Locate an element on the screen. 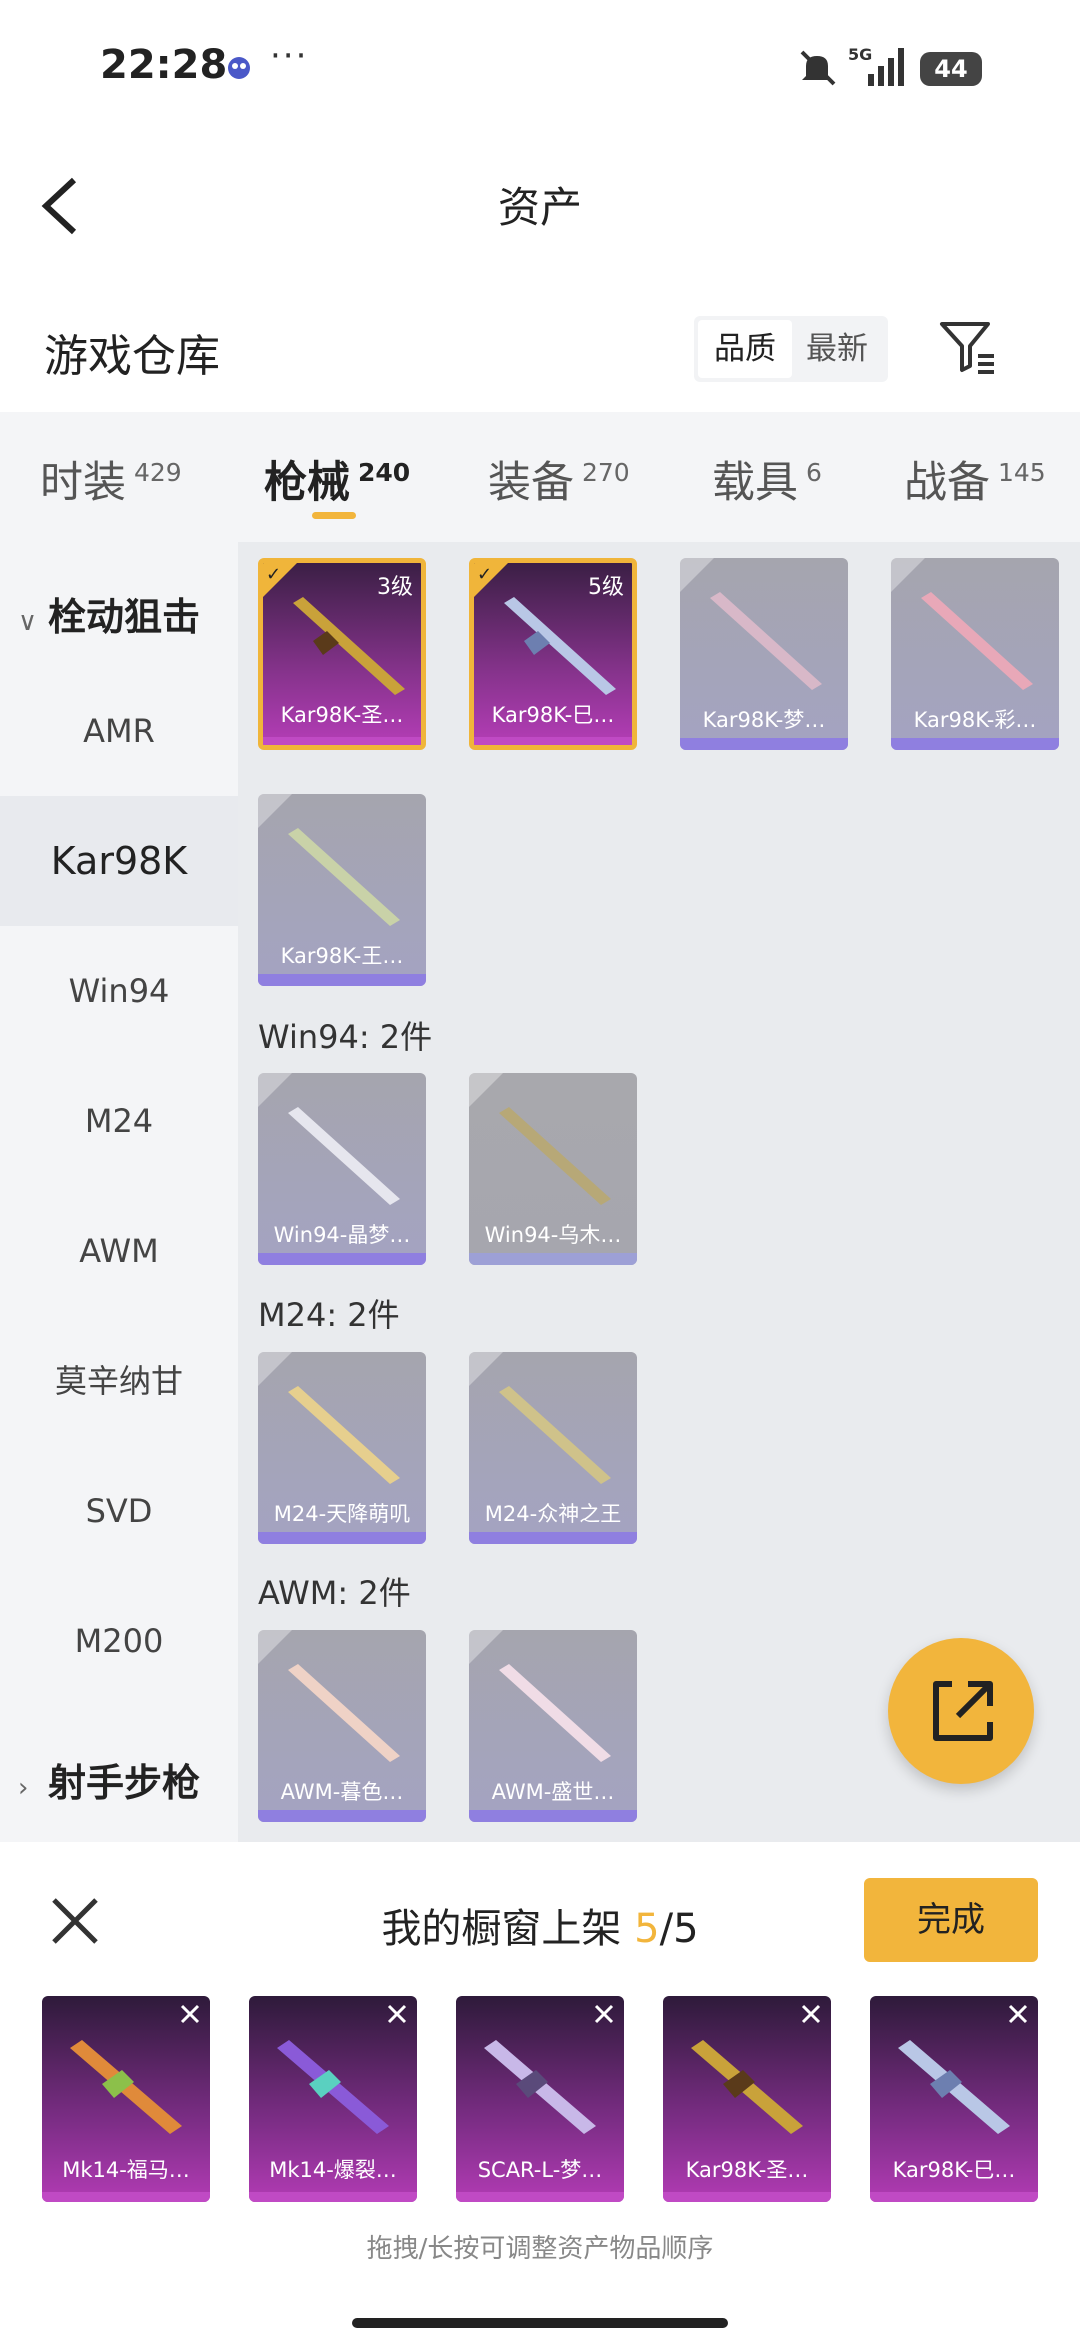  home-indicator is located at coordinates (540, 2323).